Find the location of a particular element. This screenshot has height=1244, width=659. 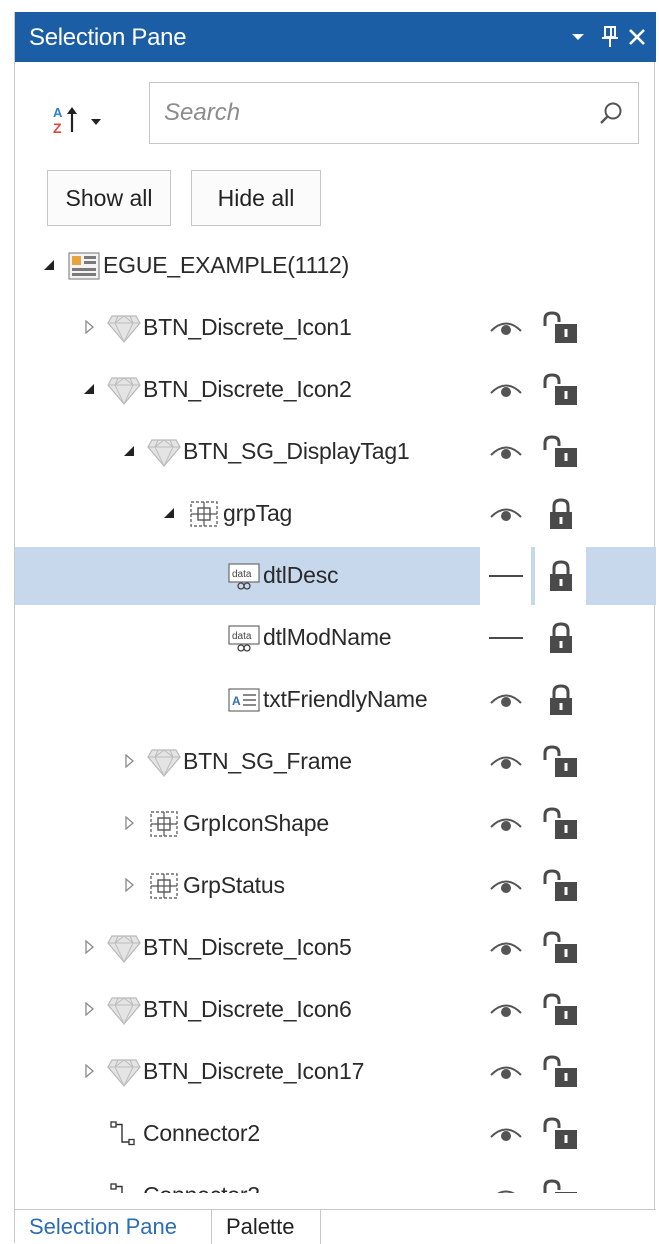

tree-item-label: BTN_Discrete_Icon6 is located at coordinates (247, 1009).